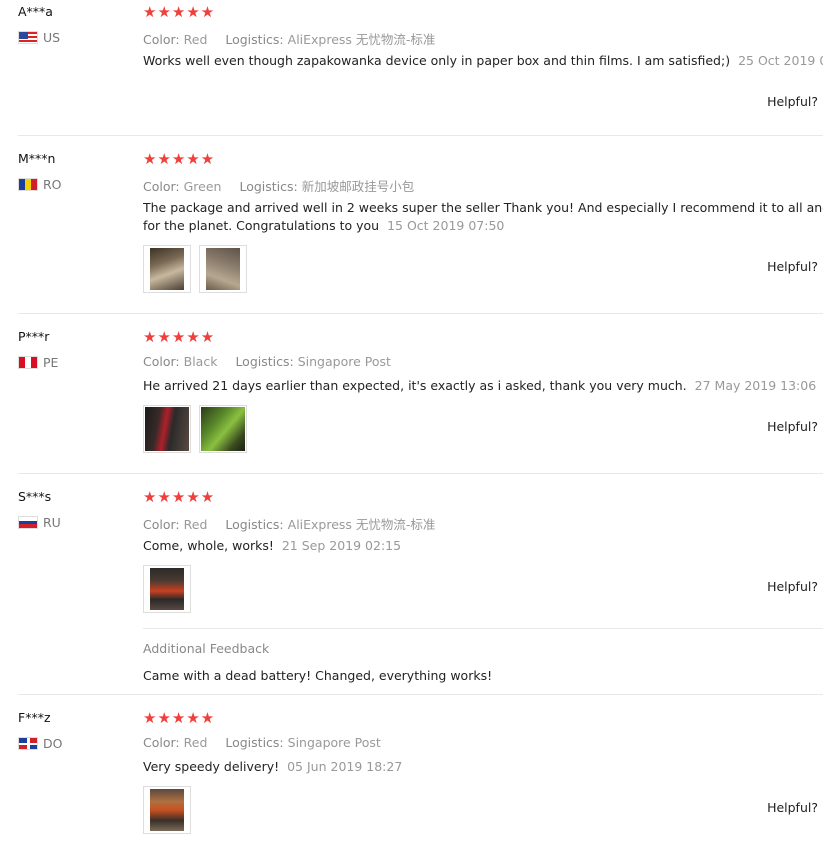  I want to click on order-info: Color: Red Logistics: Singapore Post, so click(269, 742).